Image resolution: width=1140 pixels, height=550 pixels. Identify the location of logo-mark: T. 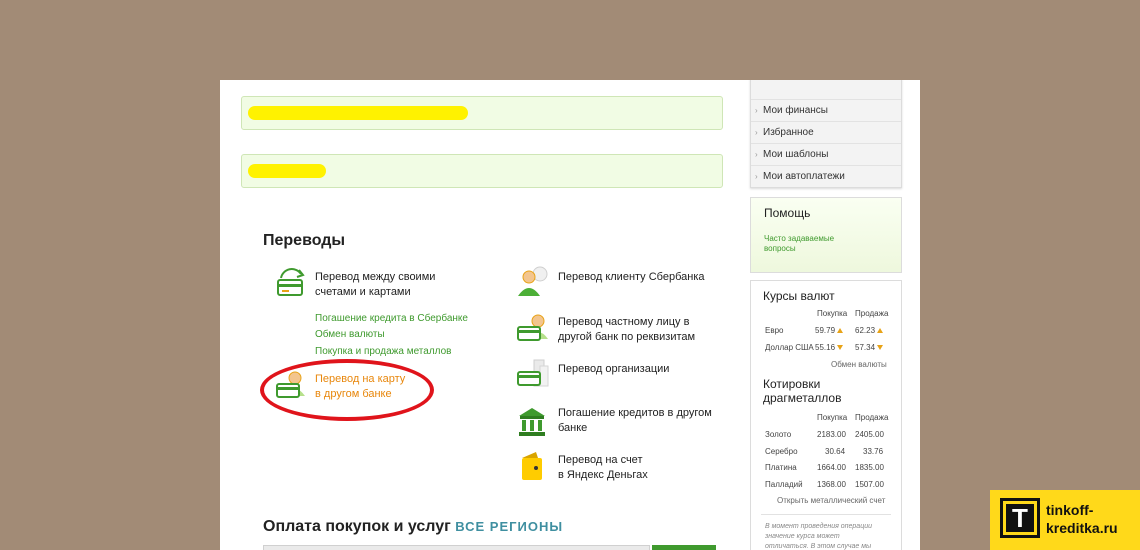
(1020, 518).